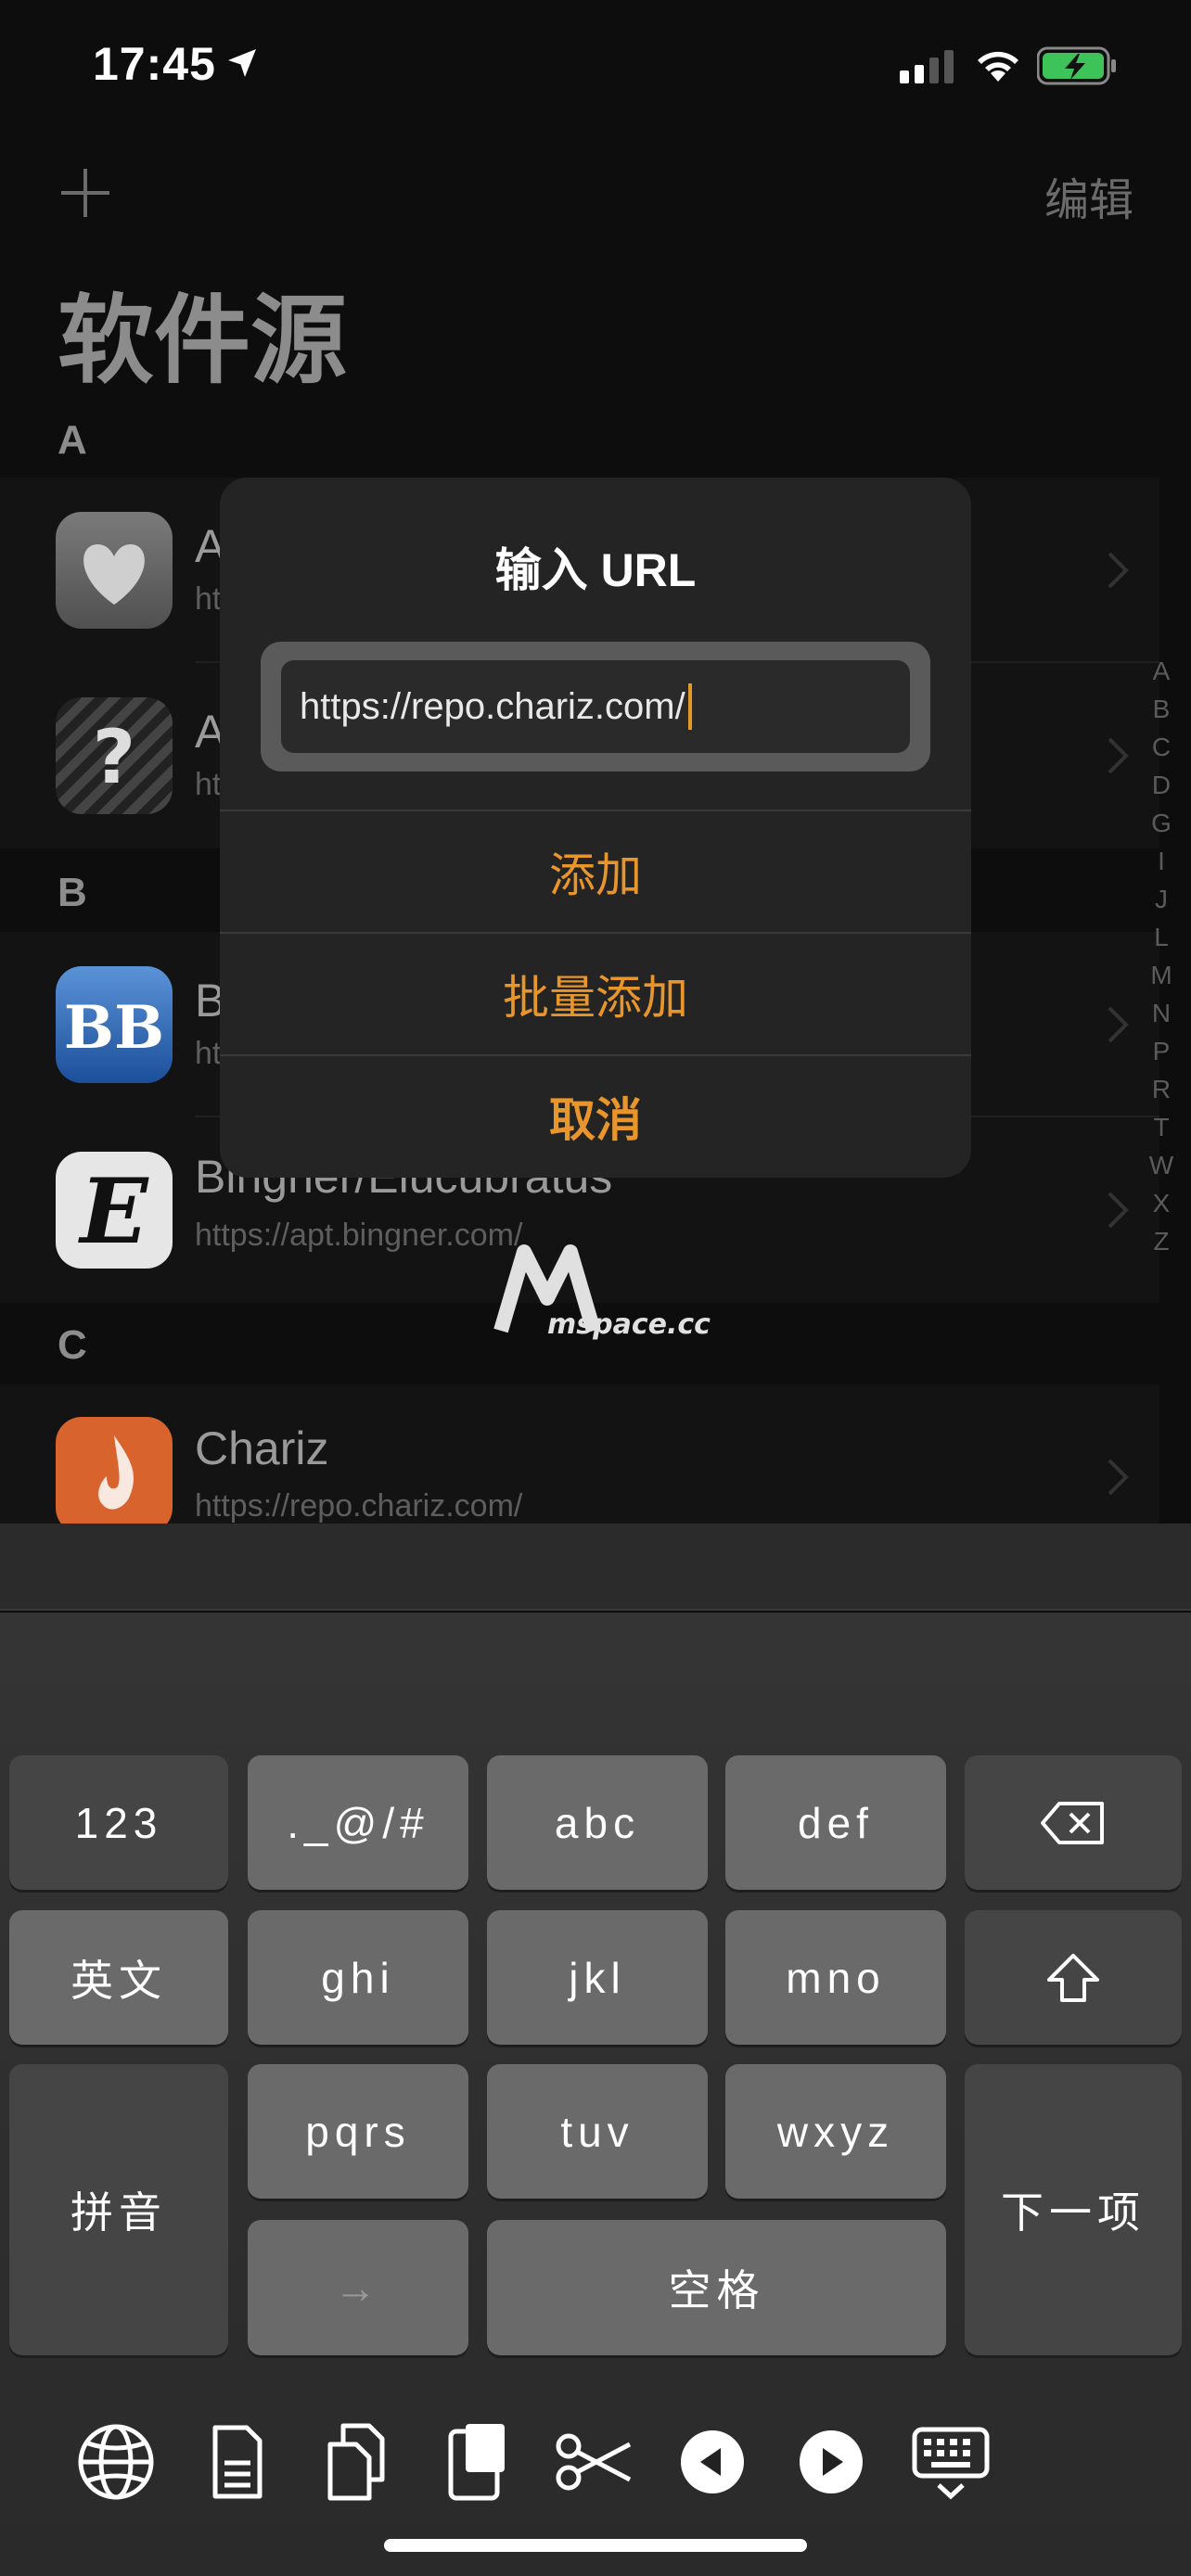  I want to click on bigboss-logo-icon: BB, so click(114, 1024).